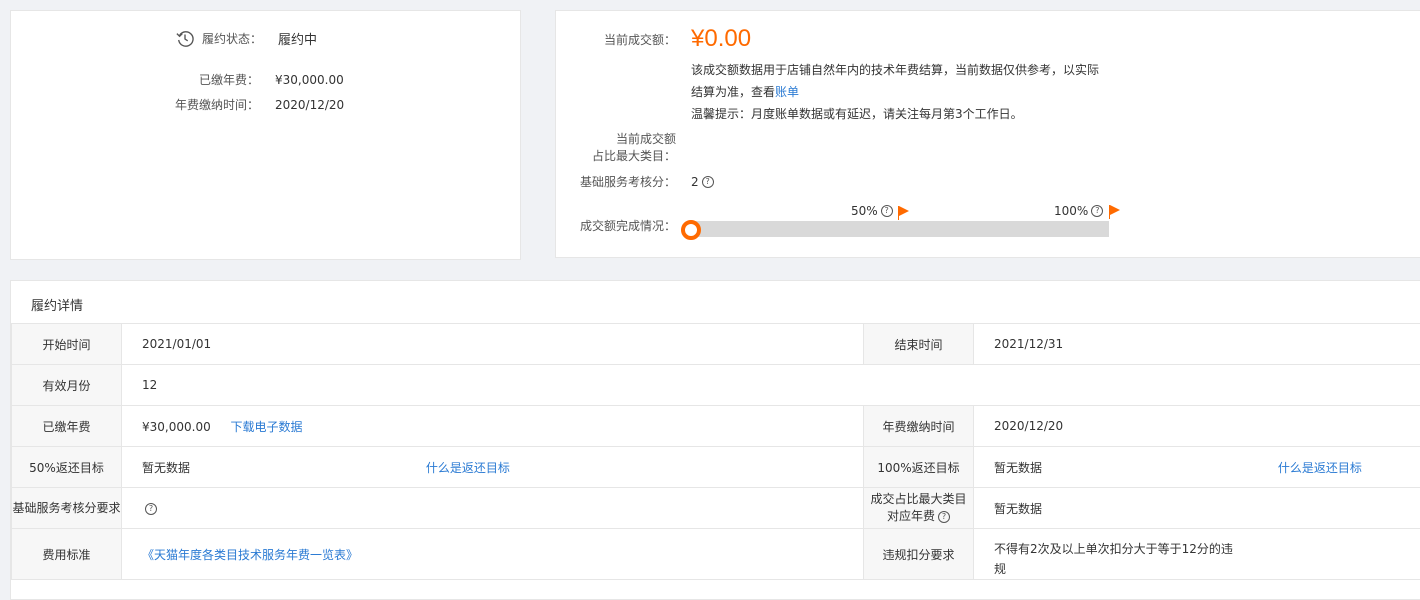  I want to click on download-link: 下载电子数据, so click(267, 427).